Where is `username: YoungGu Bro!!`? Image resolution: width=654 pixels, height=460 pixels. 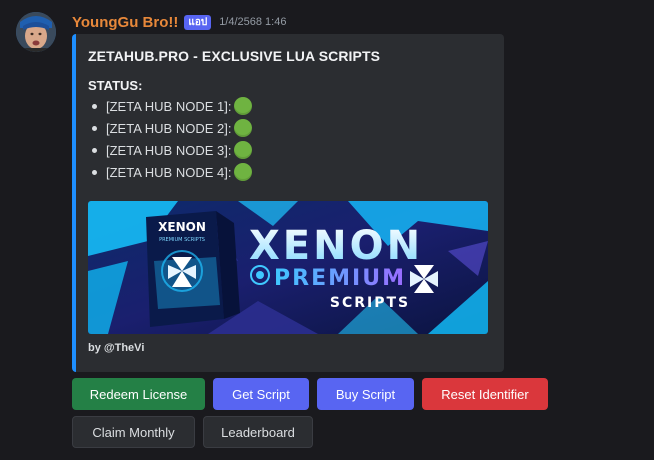
username: YoungGu Bro!! is located at coordinates (125, 22).